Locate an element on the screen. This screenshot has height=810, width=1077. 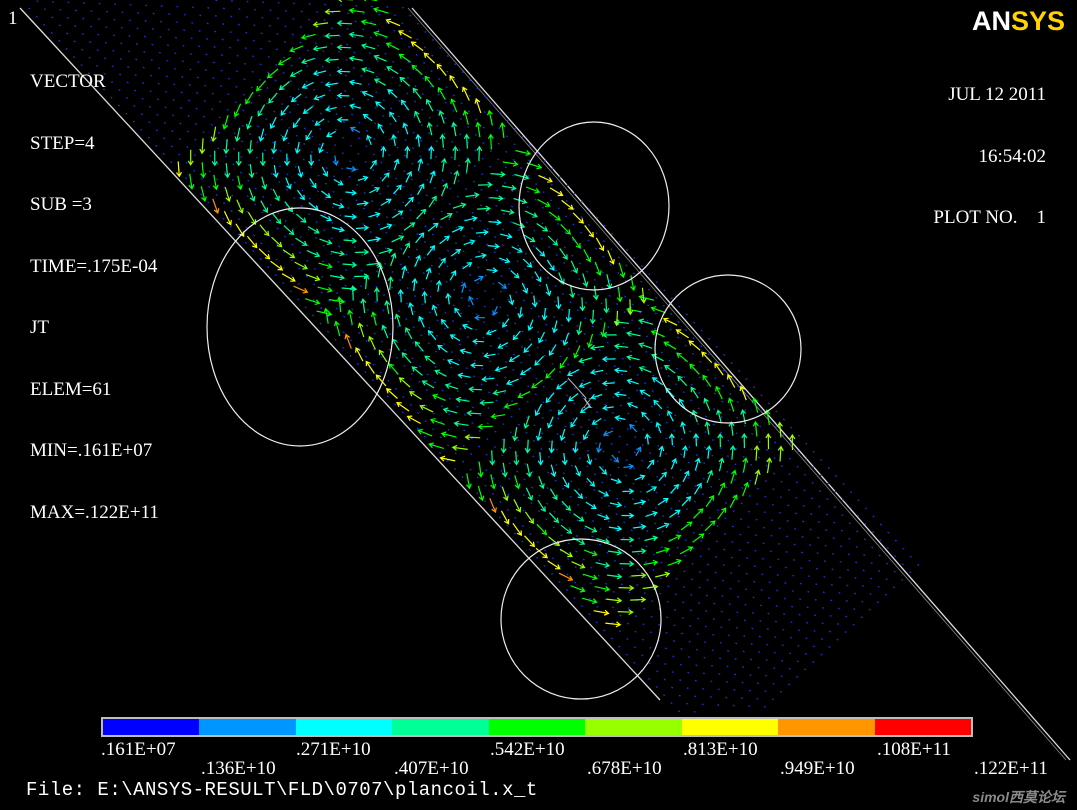
legend-label-bottom-2: .407E+10 is located at coordinates (431, 768).